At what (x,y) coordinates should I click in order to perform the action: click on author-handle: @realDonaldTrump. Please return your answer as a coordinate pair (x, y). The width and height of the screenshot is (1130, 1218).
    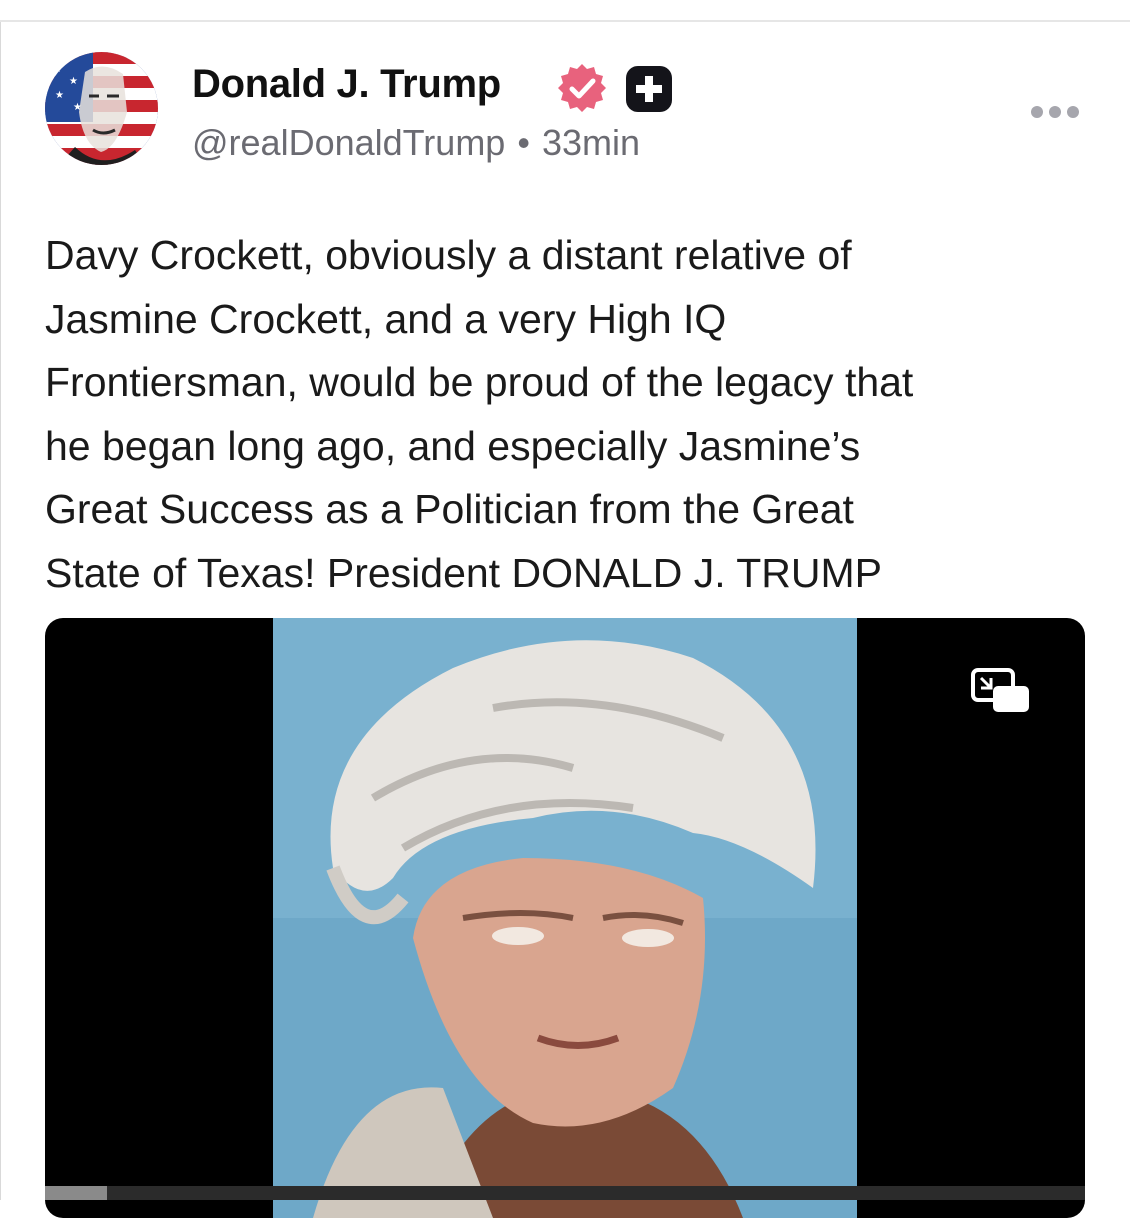
    Looking at the image, I should click on (348, 142).